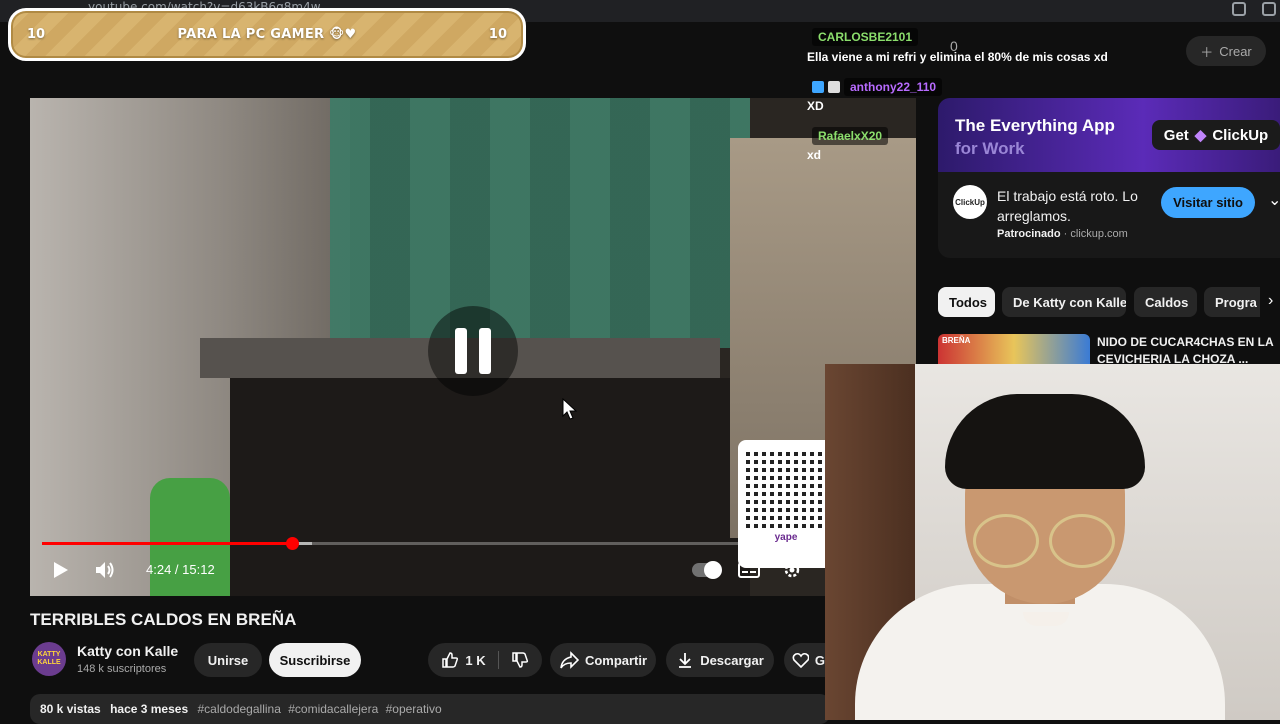 The image size is (1280, 724). I want to click on chip-caldos: Caldos, so click(1165, 302).